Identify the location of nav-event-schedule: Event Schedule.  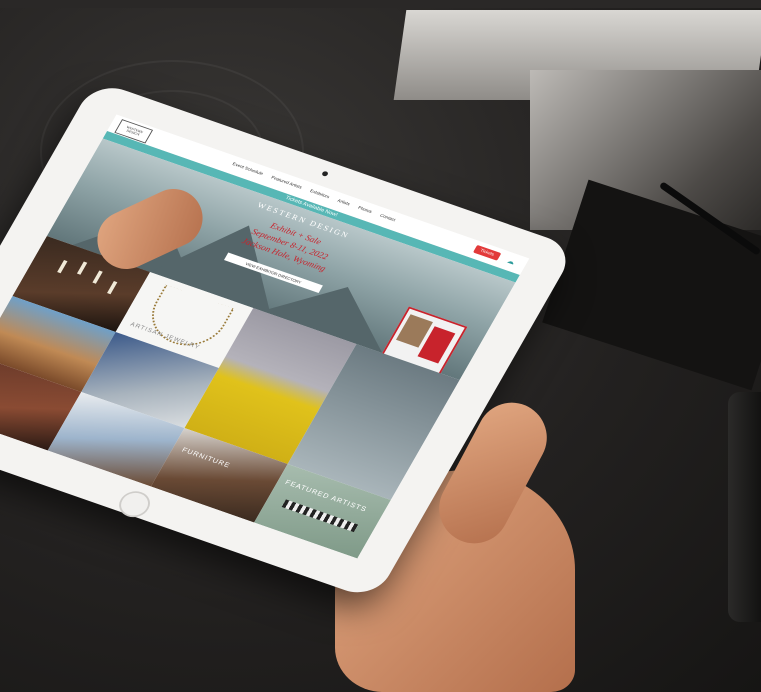
(247, 169).